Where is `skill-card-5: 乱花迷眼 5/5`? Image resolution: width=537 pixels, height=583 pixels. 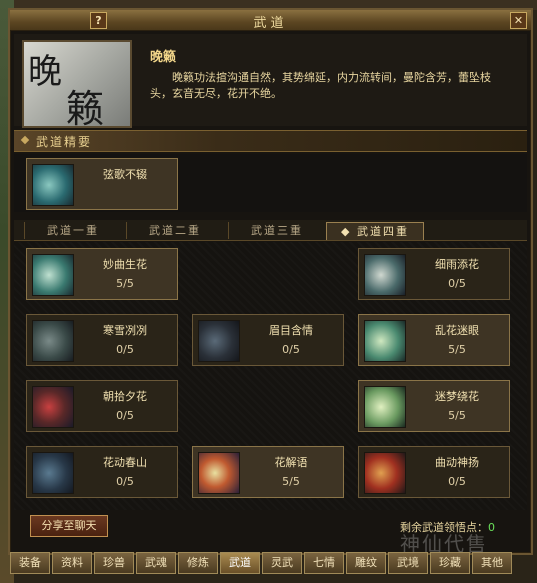
skill-card-5: 乱花迷眼 5/5 is located at coordinates (434, 340).